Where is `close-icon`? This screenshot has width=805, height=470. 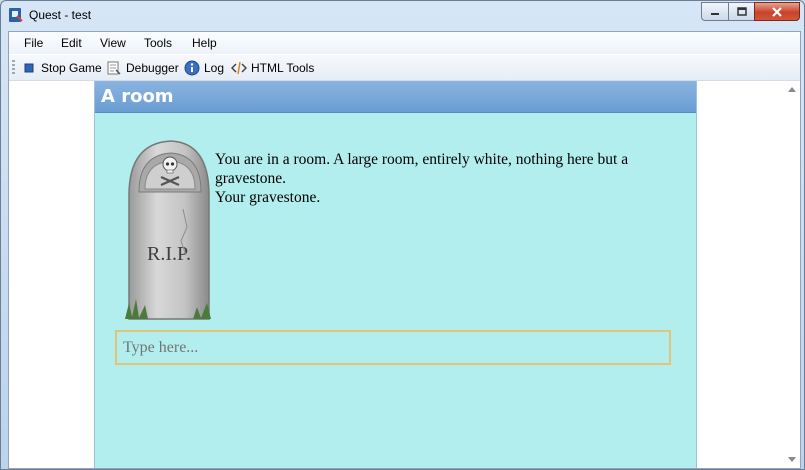
close-icon is located at coordinates (777, 11).